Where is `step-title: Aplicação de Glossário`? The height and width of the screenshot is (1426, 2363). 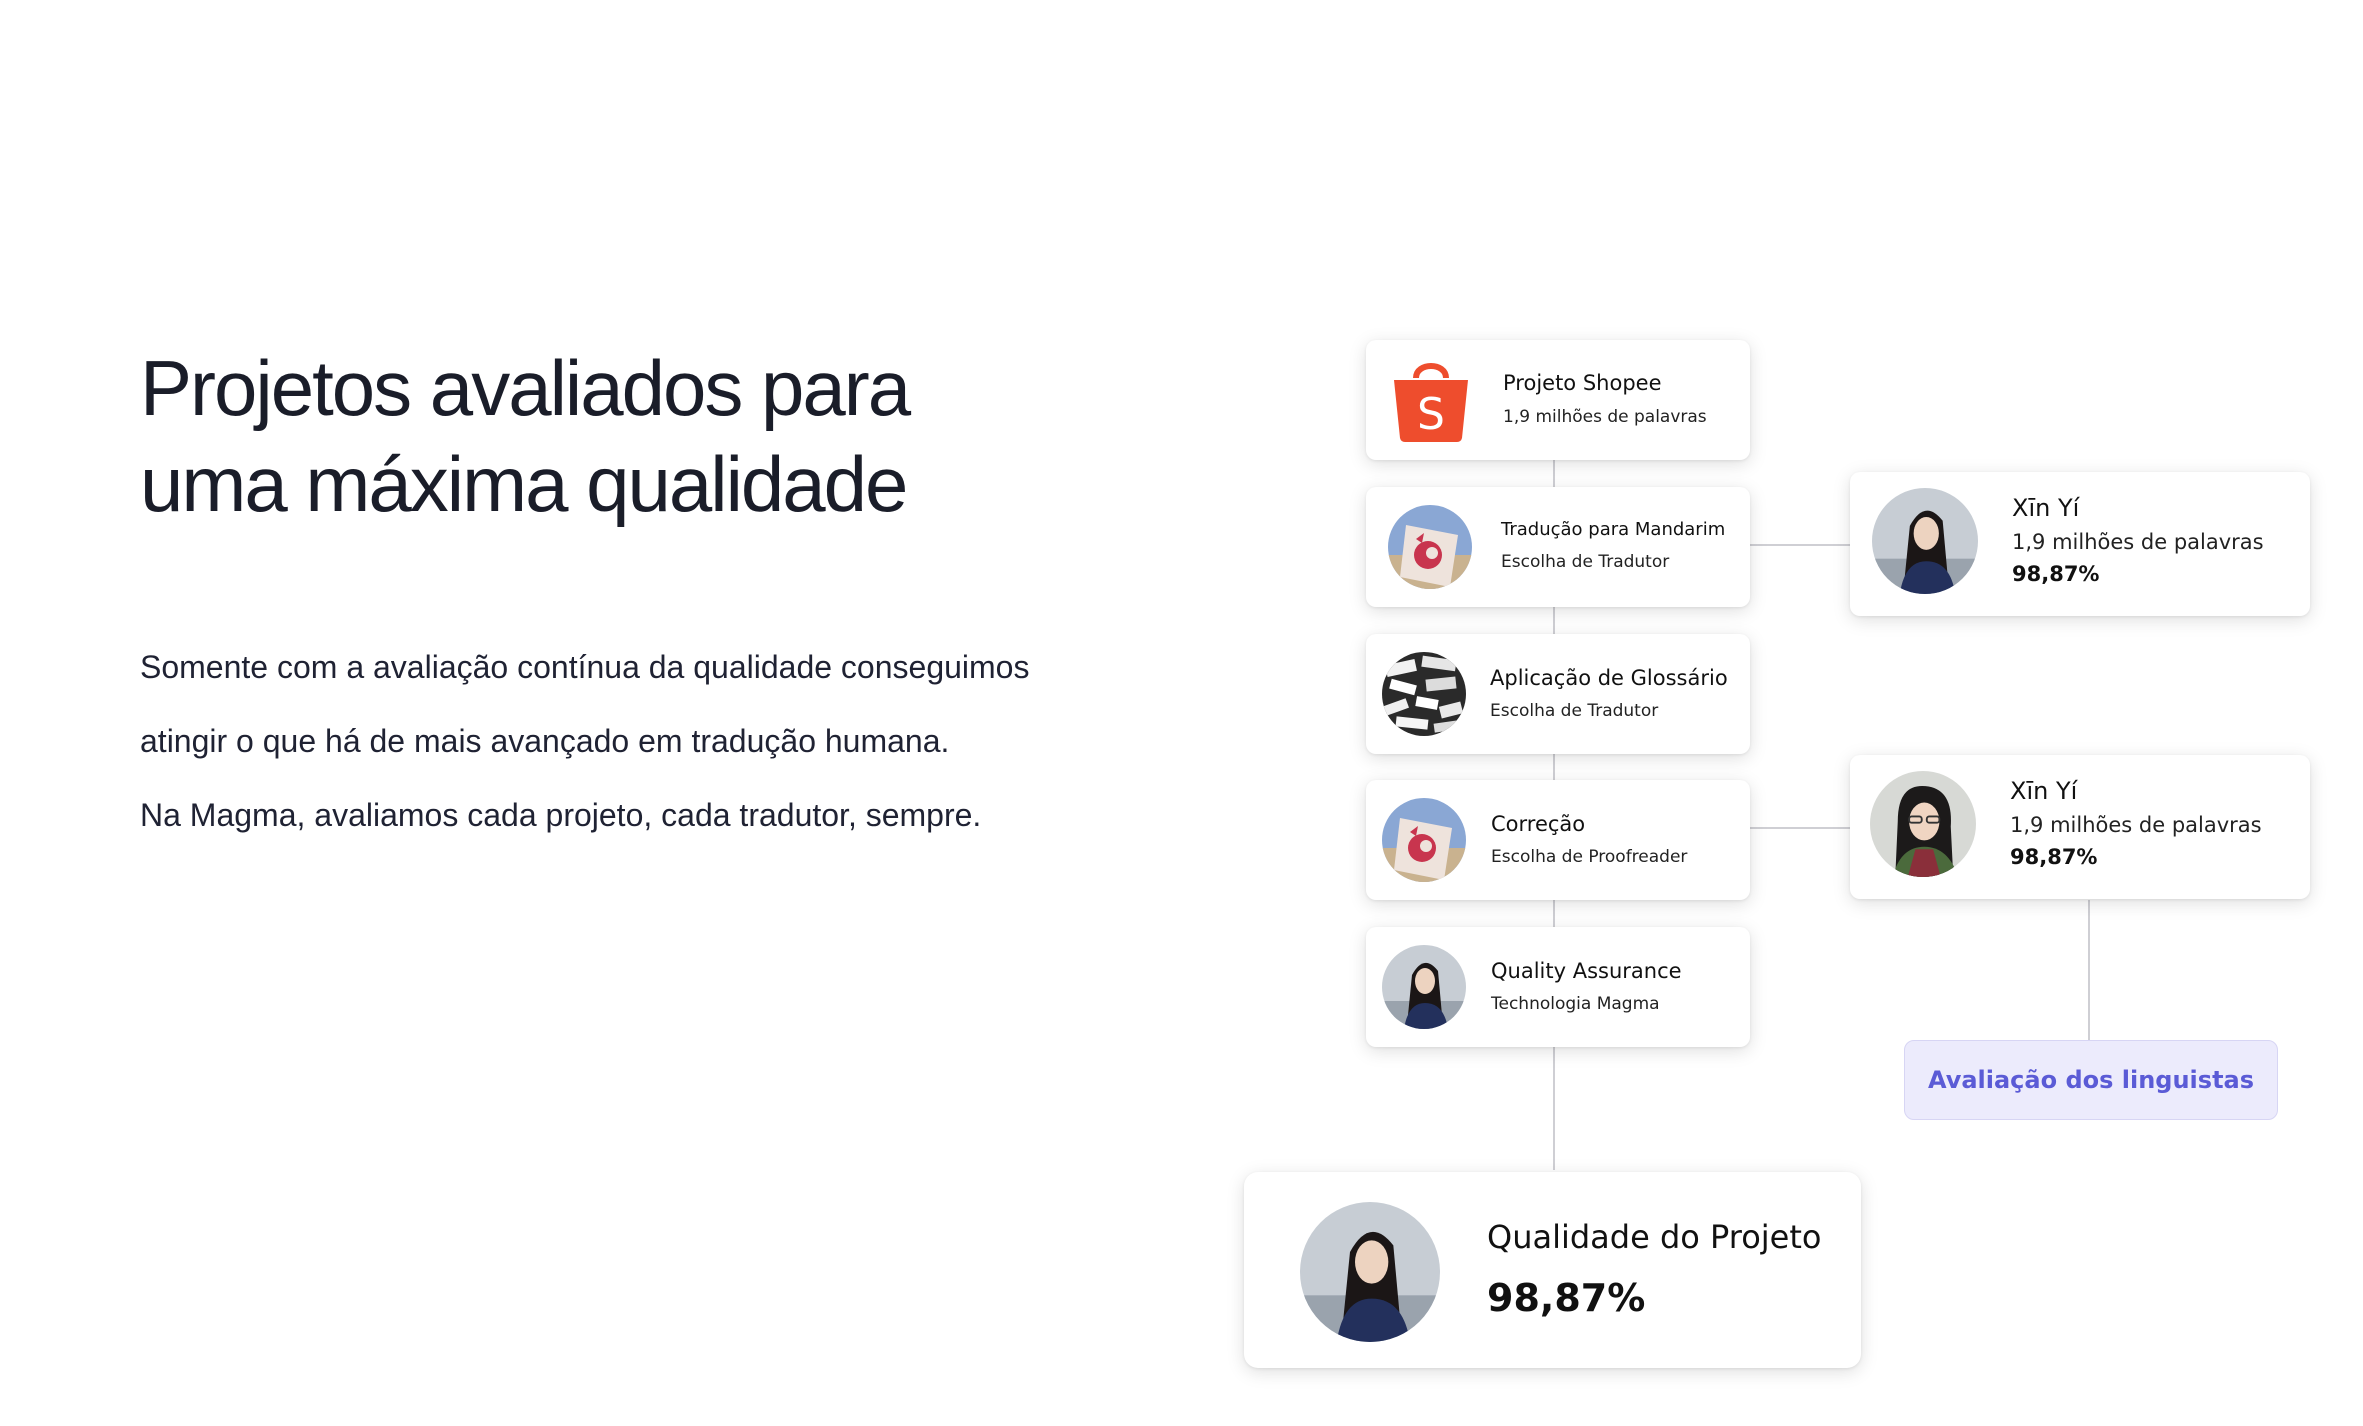
step-title: Aplicação de Glossário is located at coordinates (1609, 678).